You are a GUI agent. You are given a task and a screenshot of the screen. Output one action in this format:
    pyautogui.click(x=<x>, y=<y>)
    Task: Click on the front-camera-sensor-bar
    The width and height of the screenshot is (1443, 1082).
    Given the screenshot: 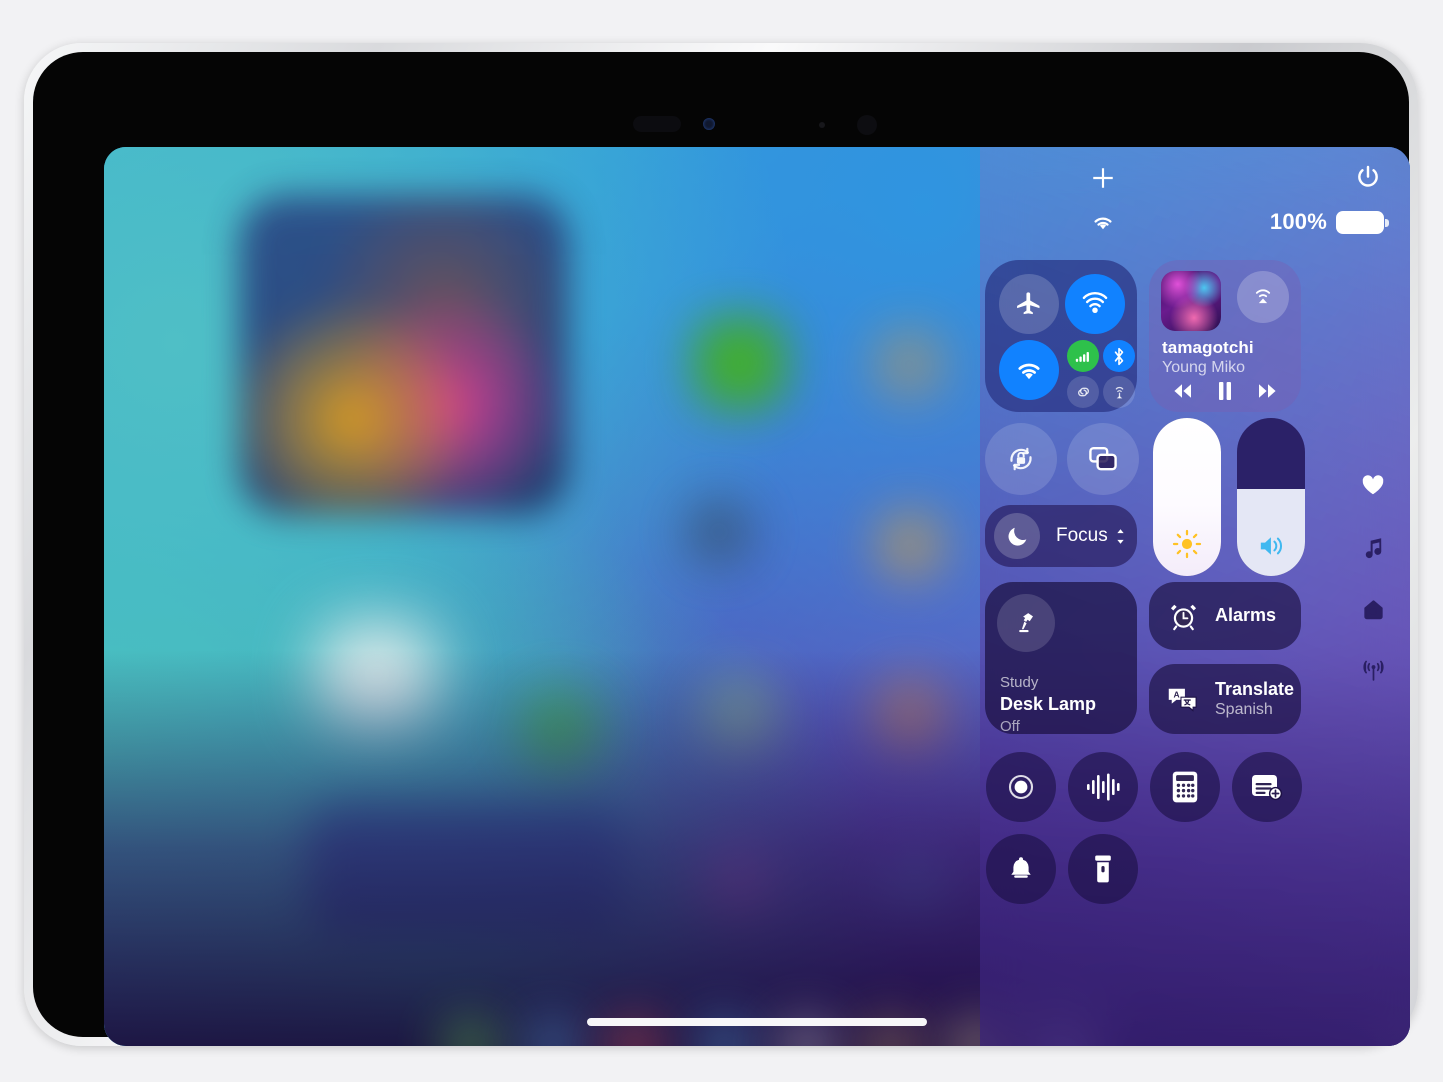 What is the action you would take?
    pyautogui.click(x=753, y=124)
    